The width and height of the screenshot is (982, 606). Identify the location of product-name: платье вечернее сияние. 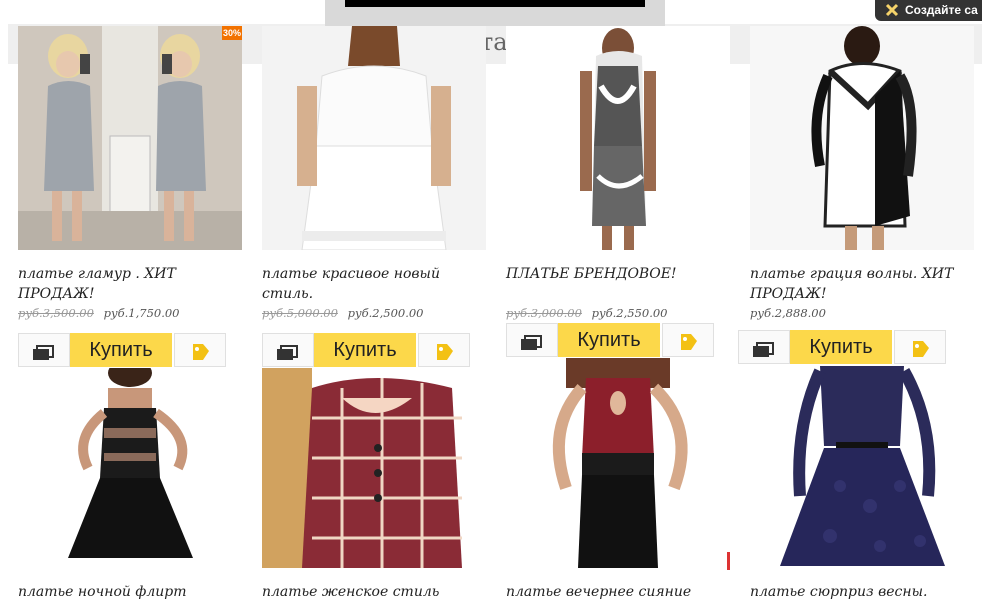
(618, 592).